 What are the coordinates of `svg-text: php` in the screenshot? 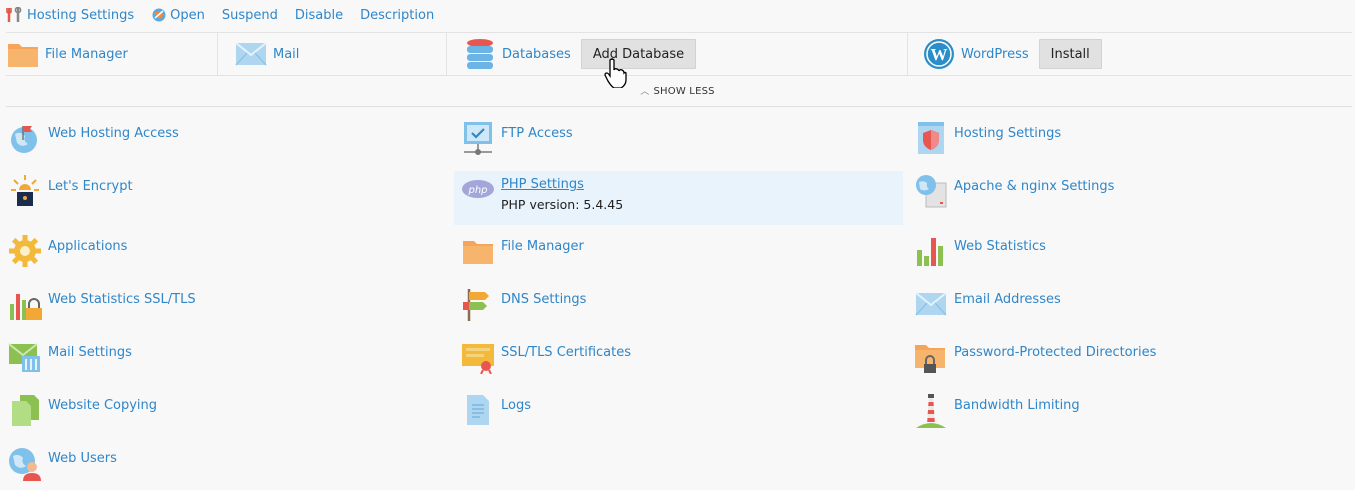 It's located at (477, 190).